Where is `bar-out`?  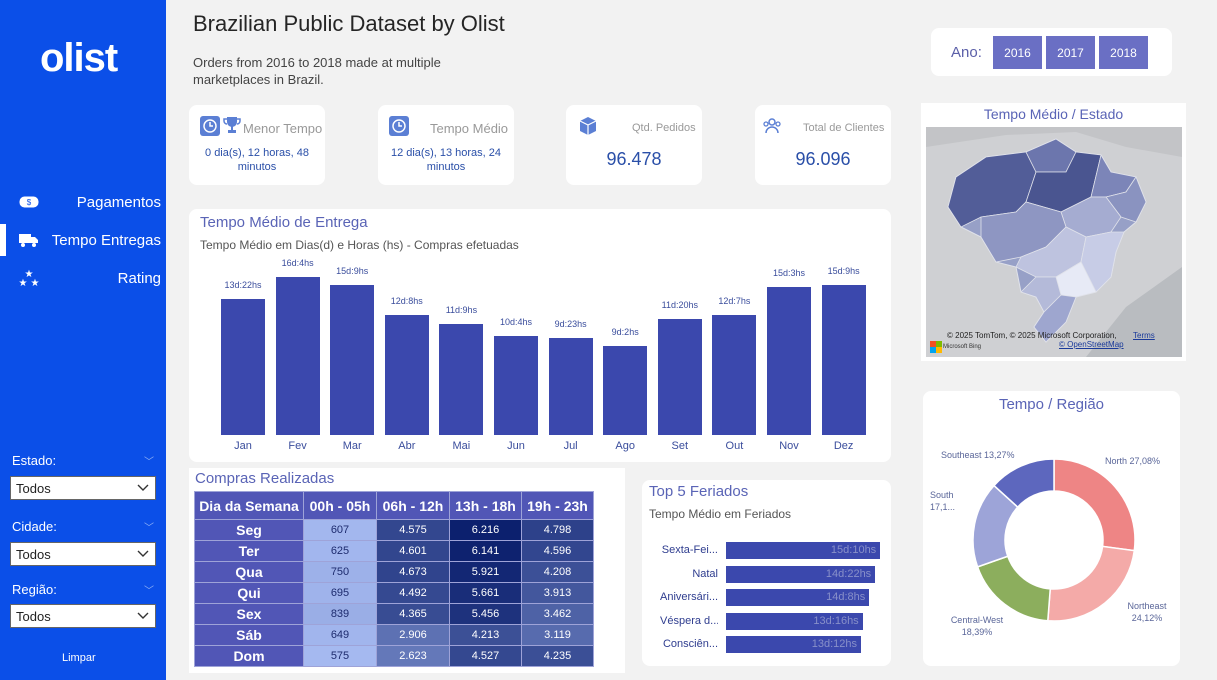
bar-out is located at coordinates (734, 374).